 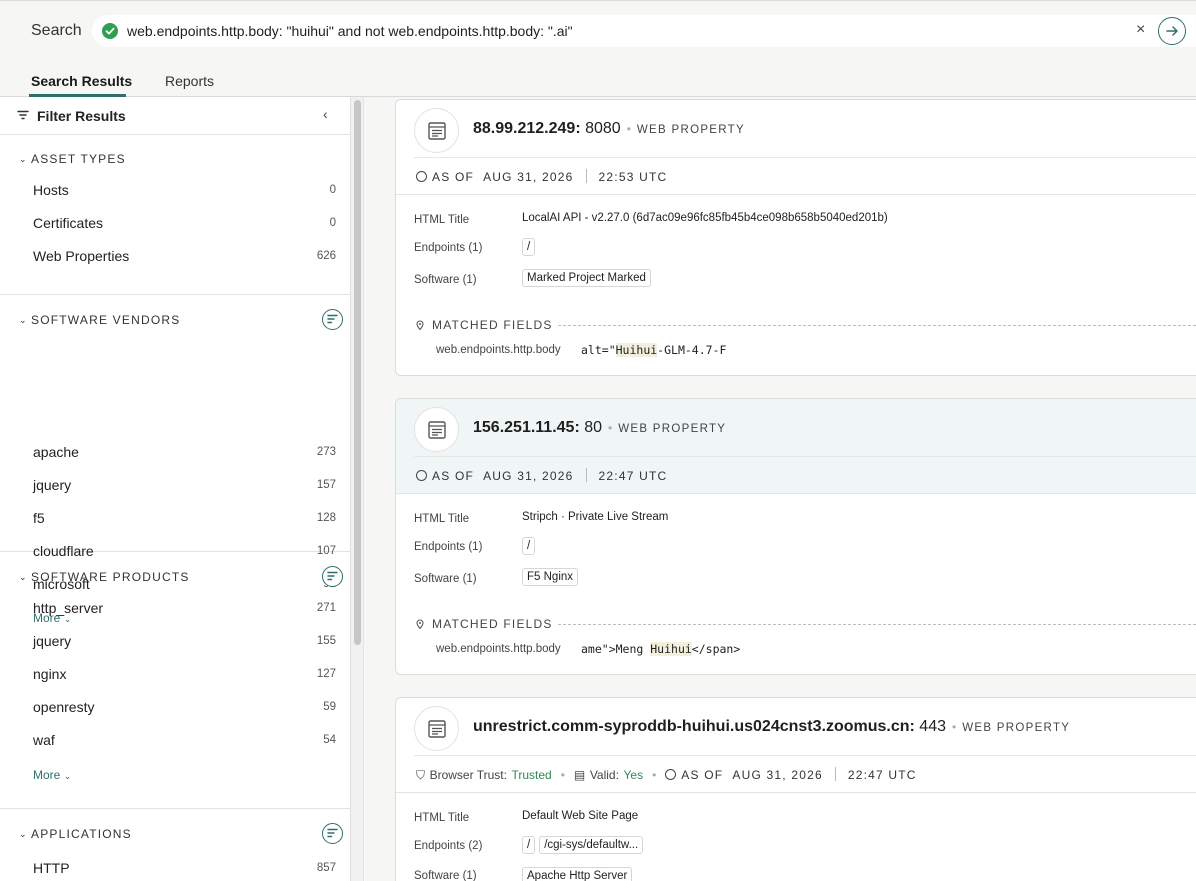 I want to click on result-date: AUG 31, 2026, so click(x=528, y=177).